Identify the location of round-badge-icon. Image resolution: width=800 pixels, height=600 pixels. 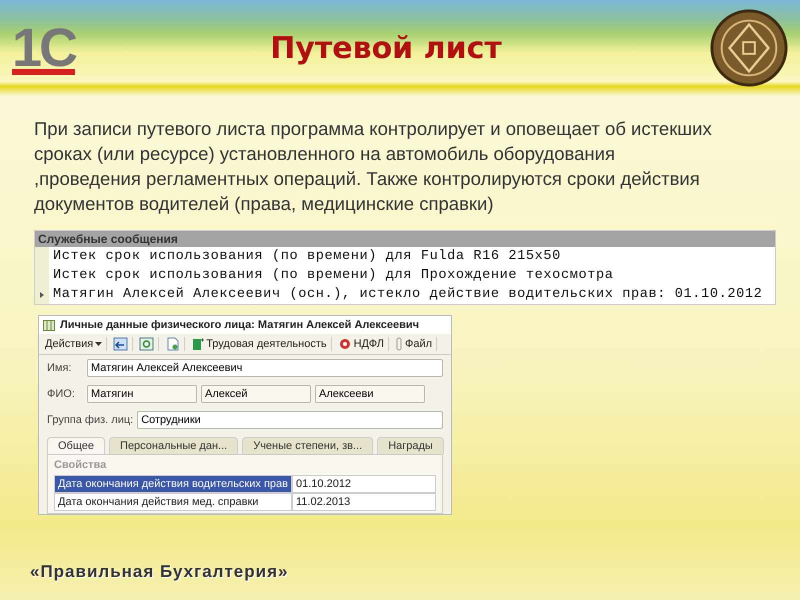
(345, 344).